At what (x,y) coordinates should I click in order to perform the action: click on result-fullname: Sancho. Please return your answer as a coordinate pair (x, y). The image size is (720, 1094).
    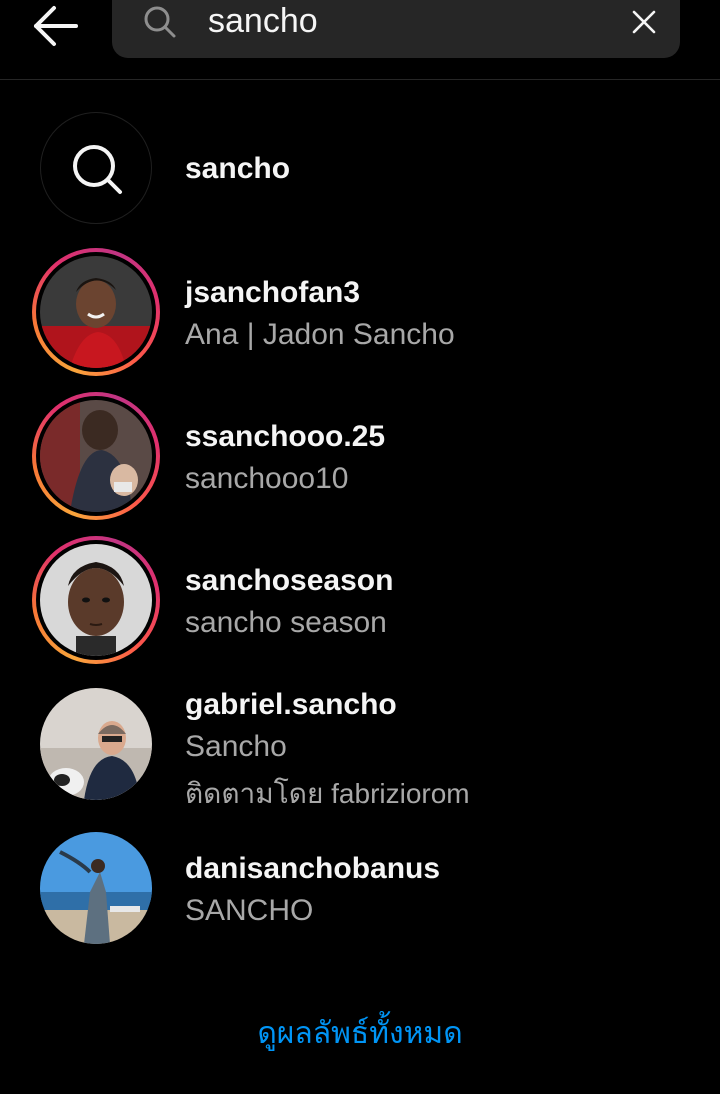
    Looking at the image, I should click on (236, 746).